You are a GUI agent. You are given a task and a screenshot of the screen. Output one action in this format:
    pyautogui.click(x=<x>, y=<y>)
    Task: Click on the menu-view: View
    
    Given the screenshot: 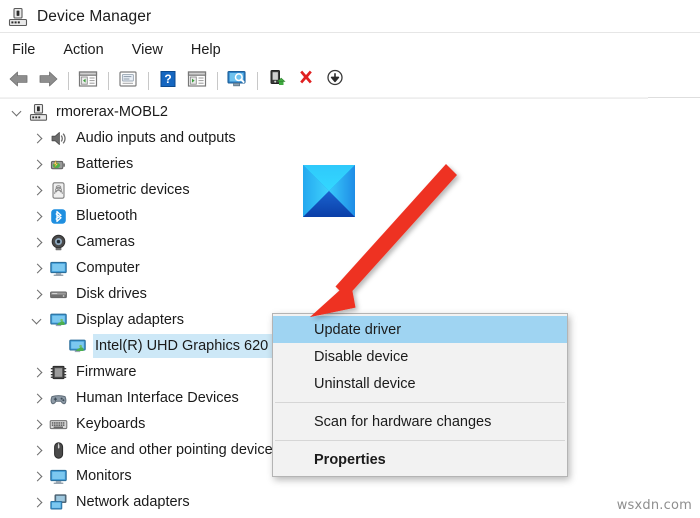 What is the action you would take?
    pyautogui.click(x=147, y=50)
    